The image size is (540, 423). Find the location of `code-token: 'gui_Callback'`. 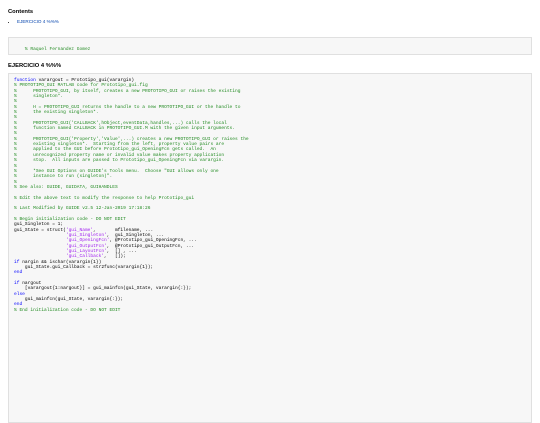

code-token: 'gui_Callback' is located at coordinates (85, 257).